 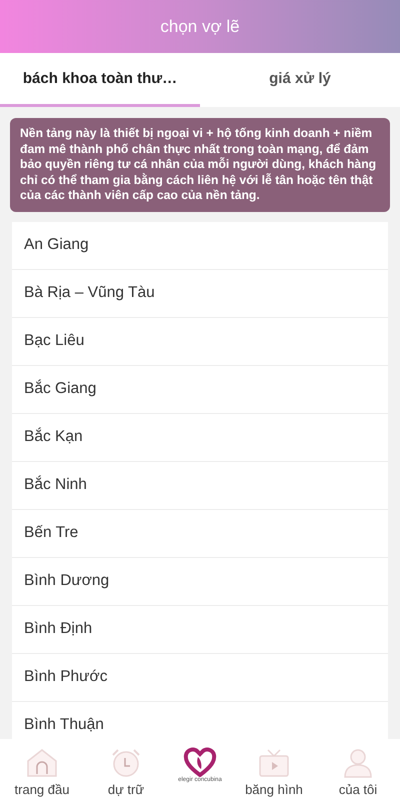 I want to click on province-item: Bắc Ninh, so click(x=200, y=486).